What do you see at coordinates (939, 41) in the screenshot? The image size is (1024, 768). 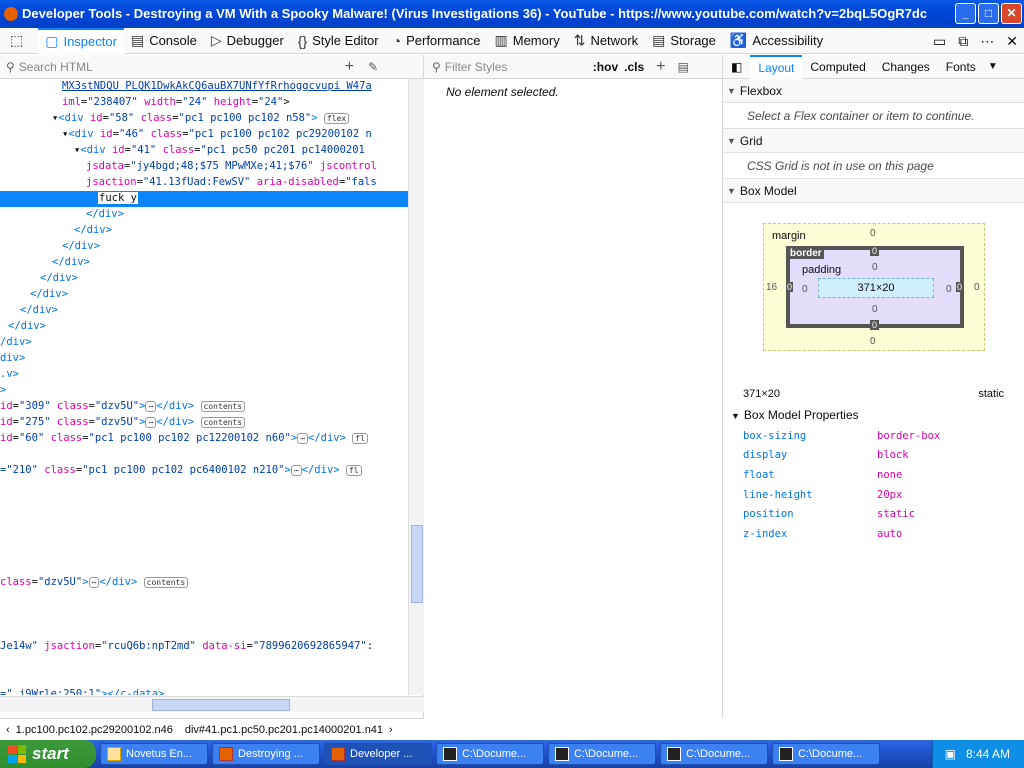 I see `responsive-design-icon: ▭` at bounding box center [939, 41].